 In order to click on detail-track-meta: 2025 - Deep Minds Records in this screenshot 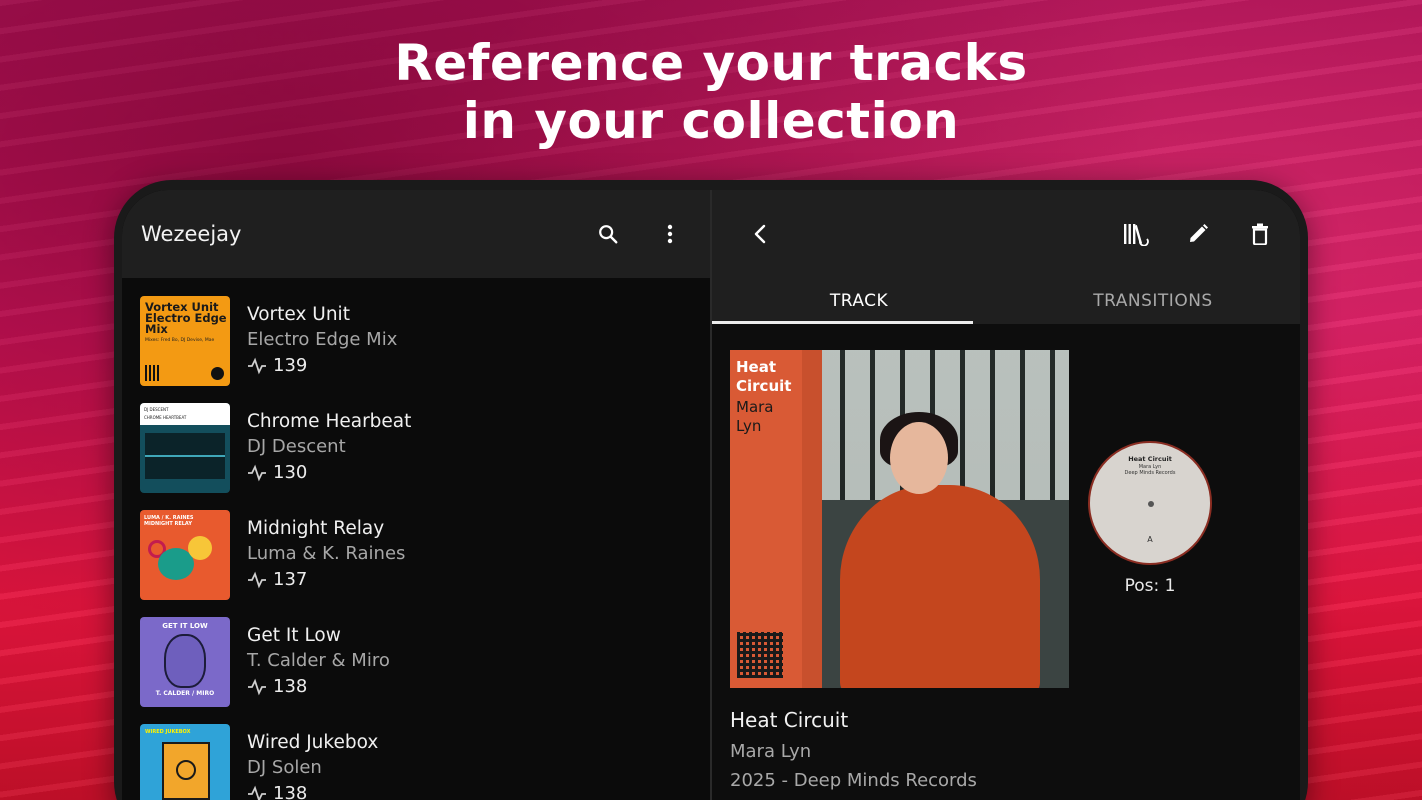, I will do `click(853, 780)`.